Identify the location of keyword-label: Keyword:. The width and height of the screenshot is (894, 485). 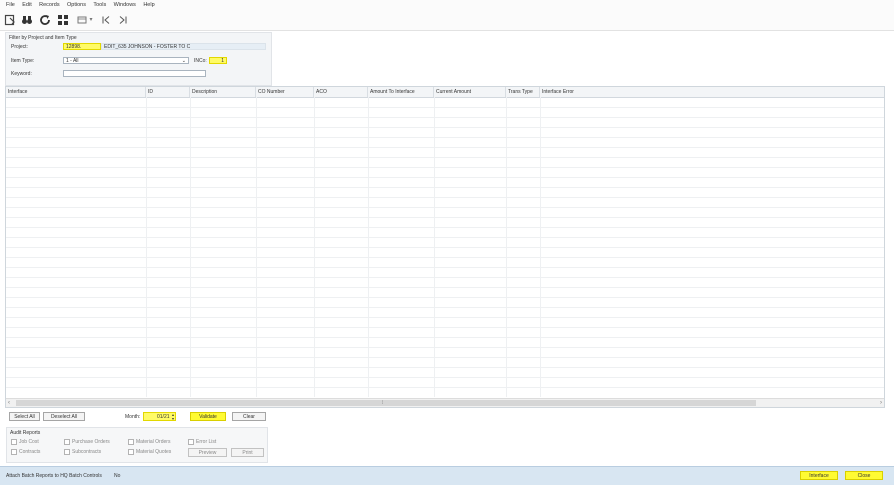
(21, 74).